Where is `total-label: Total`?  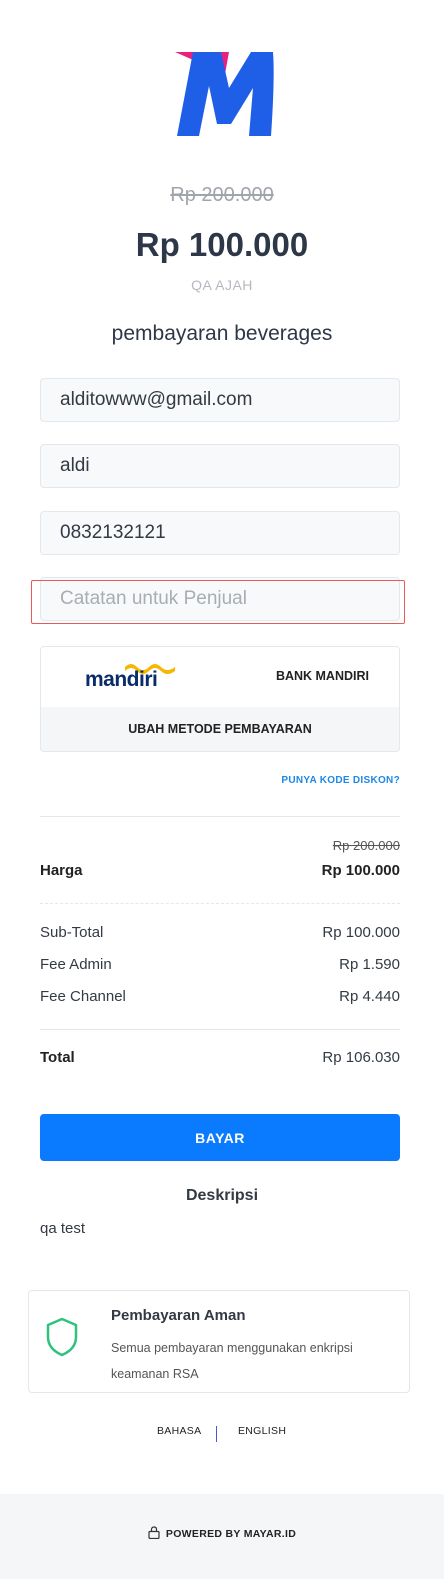 total-label: Total is located at coordinates (57, 1057).